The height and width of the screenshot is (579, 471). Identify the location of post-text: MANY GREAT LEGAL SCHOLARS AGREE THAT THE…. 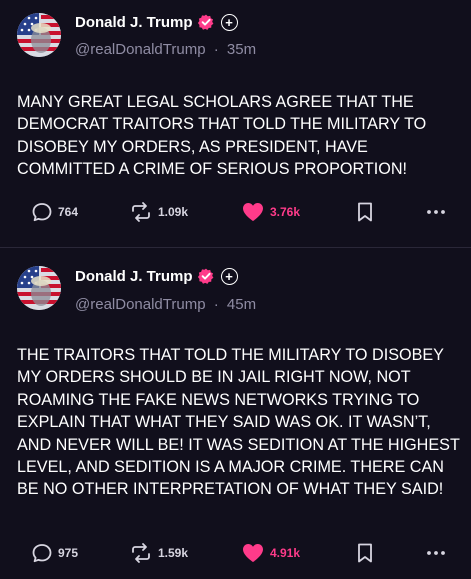
(222, 136).